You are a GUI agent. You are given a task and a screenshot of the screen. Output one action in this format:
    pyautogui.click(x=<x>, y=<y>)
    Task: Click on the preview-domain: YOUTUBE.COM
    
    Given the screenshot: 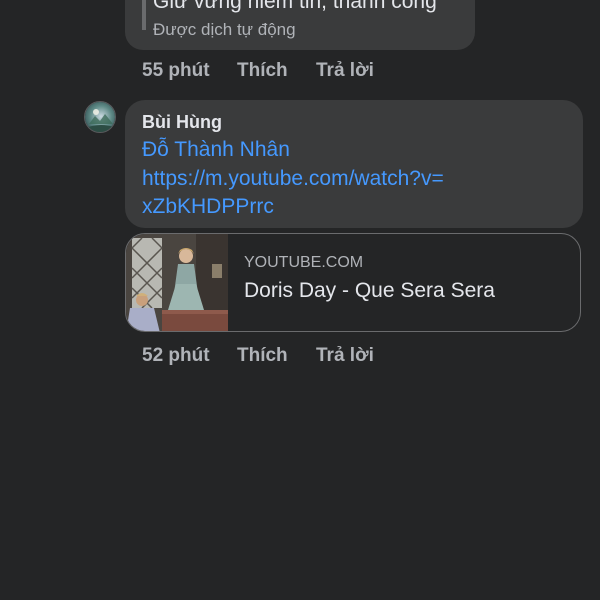 What is the action you would take?
    pyautogui.click(x=304, y=262)
    